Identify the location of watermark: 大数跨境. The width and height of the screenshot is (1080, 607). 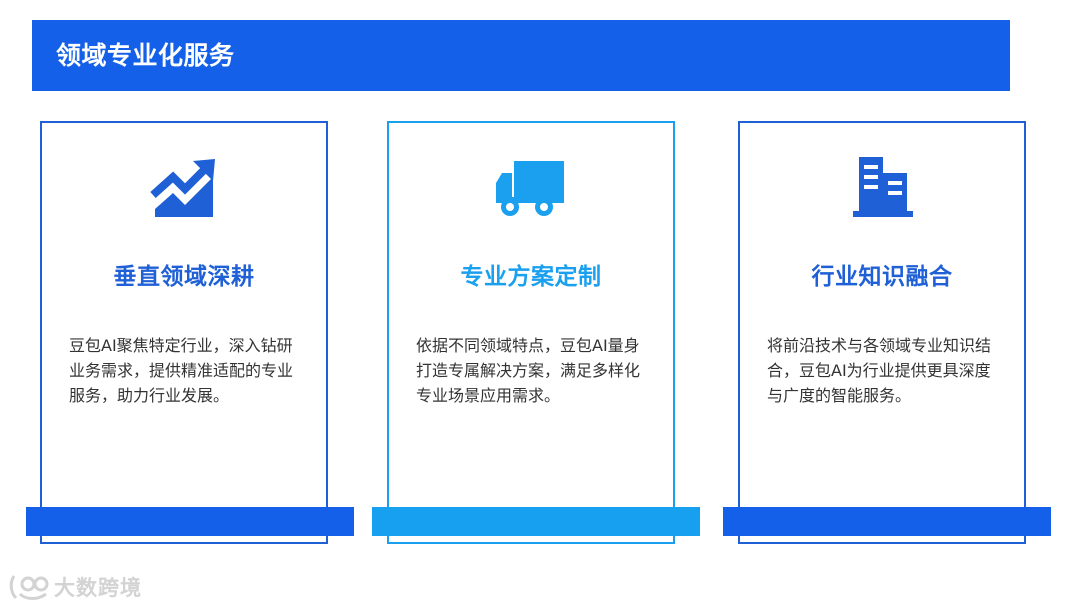
(75, 587).